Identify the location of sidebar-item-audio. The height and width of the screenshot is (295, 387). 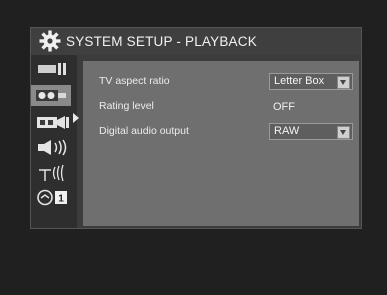
(54, 147).